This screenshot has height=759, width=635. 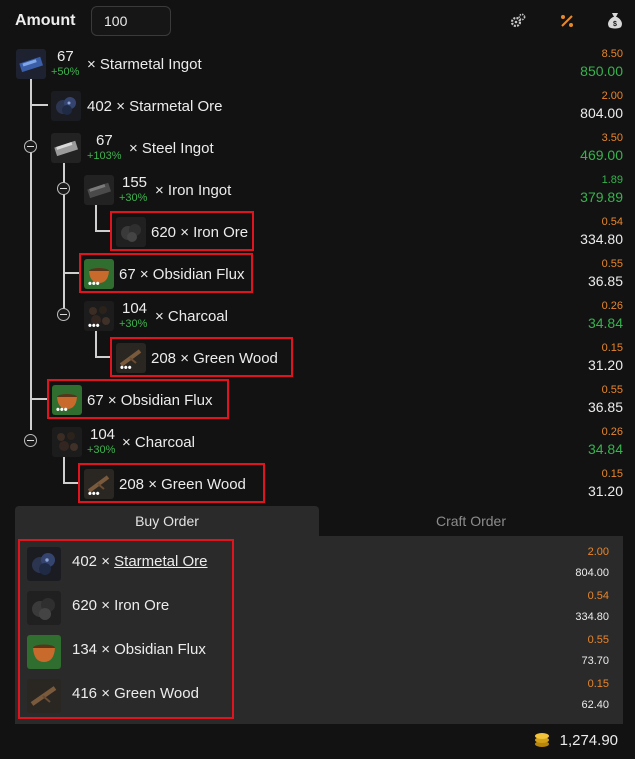 What do you see at coordinates (171, 148) in the screenshot?
I see `row-label: × Steel Ingot` at bounding box center [171, 148].